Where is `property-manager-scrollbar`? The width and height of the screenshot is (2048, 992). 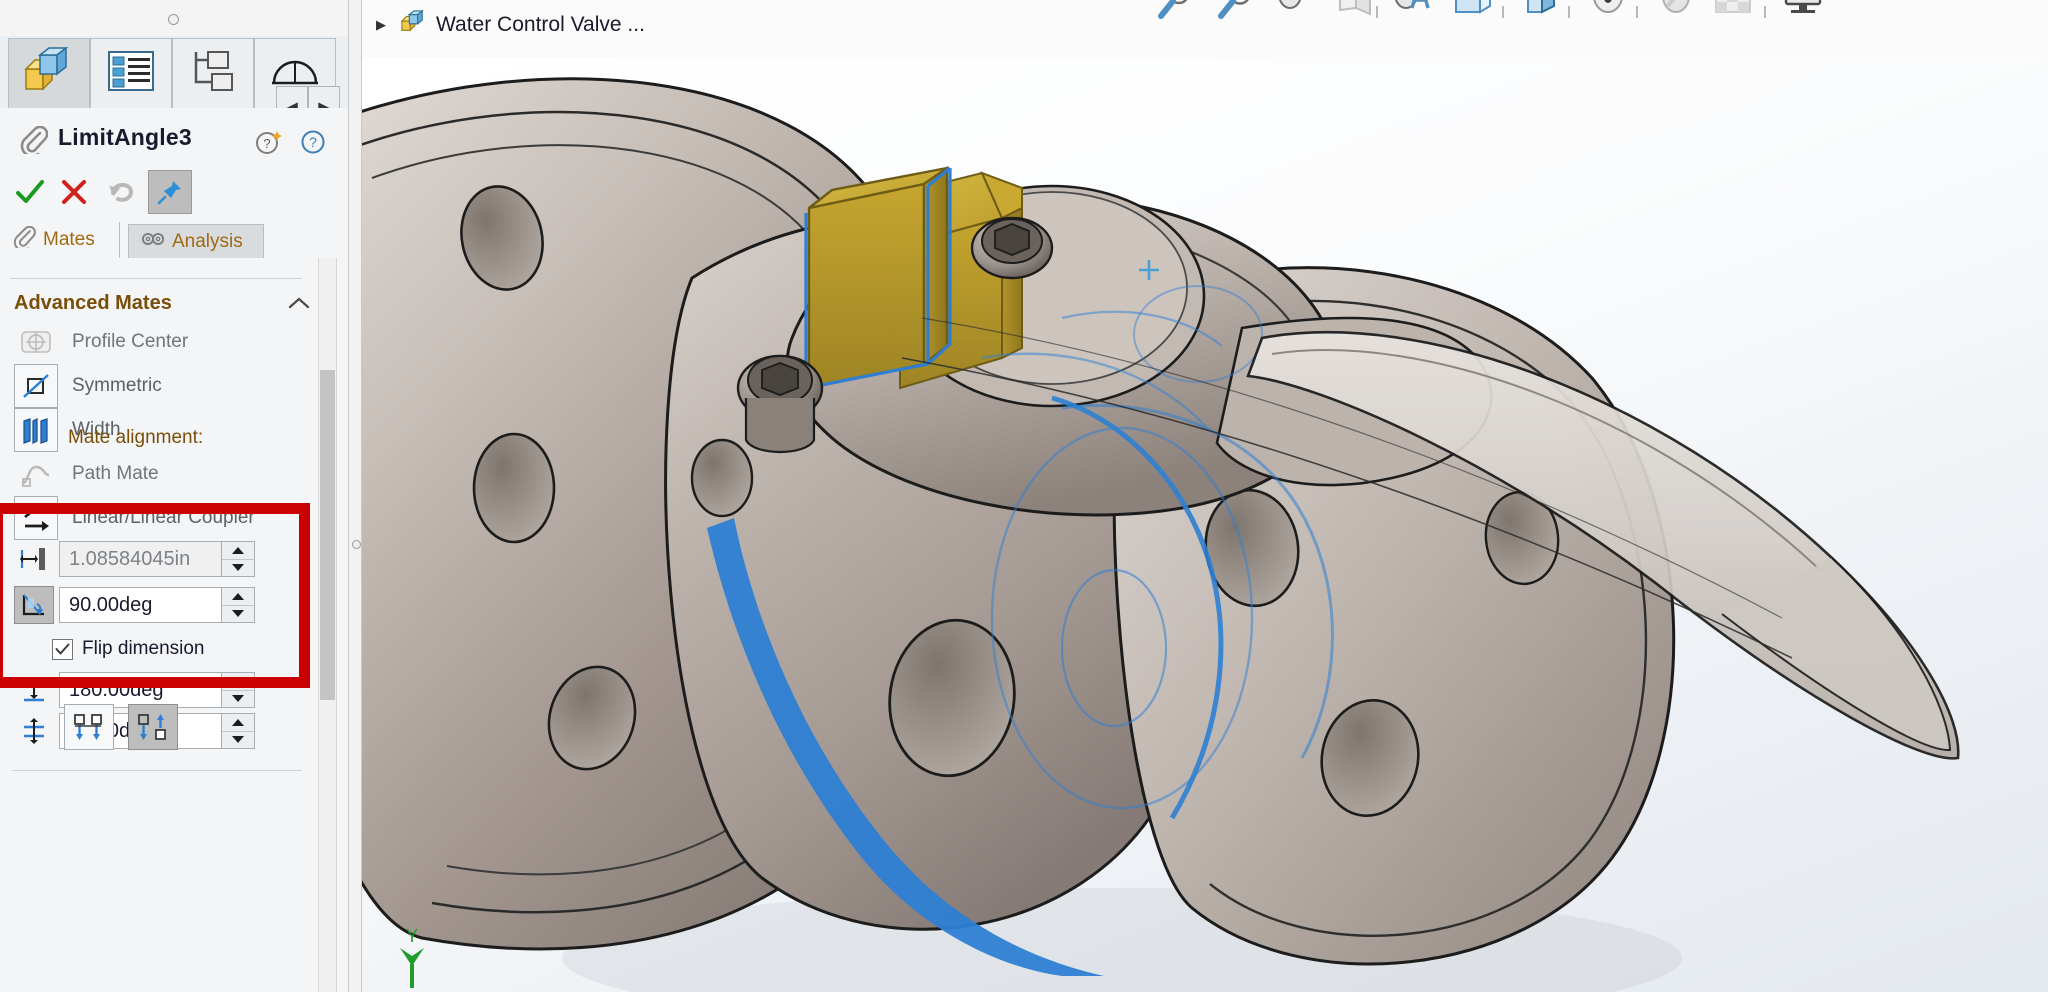 property-manager-scrollbar is located at coordinates (327, 625).